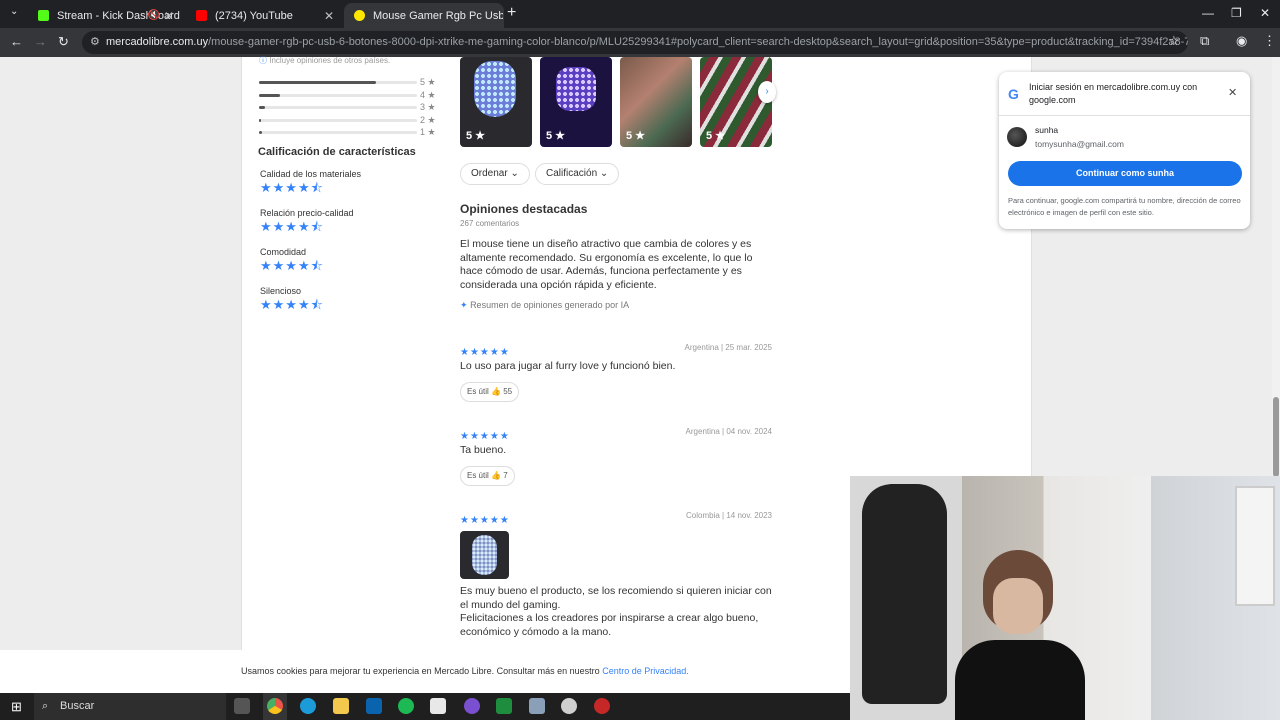 The image size is (1280, 720). What do you see at coordinates (350, 266) in the screenshot?
I see `feature-item: Comodidad ★★★★⯪` at bounding box center [350, 266].